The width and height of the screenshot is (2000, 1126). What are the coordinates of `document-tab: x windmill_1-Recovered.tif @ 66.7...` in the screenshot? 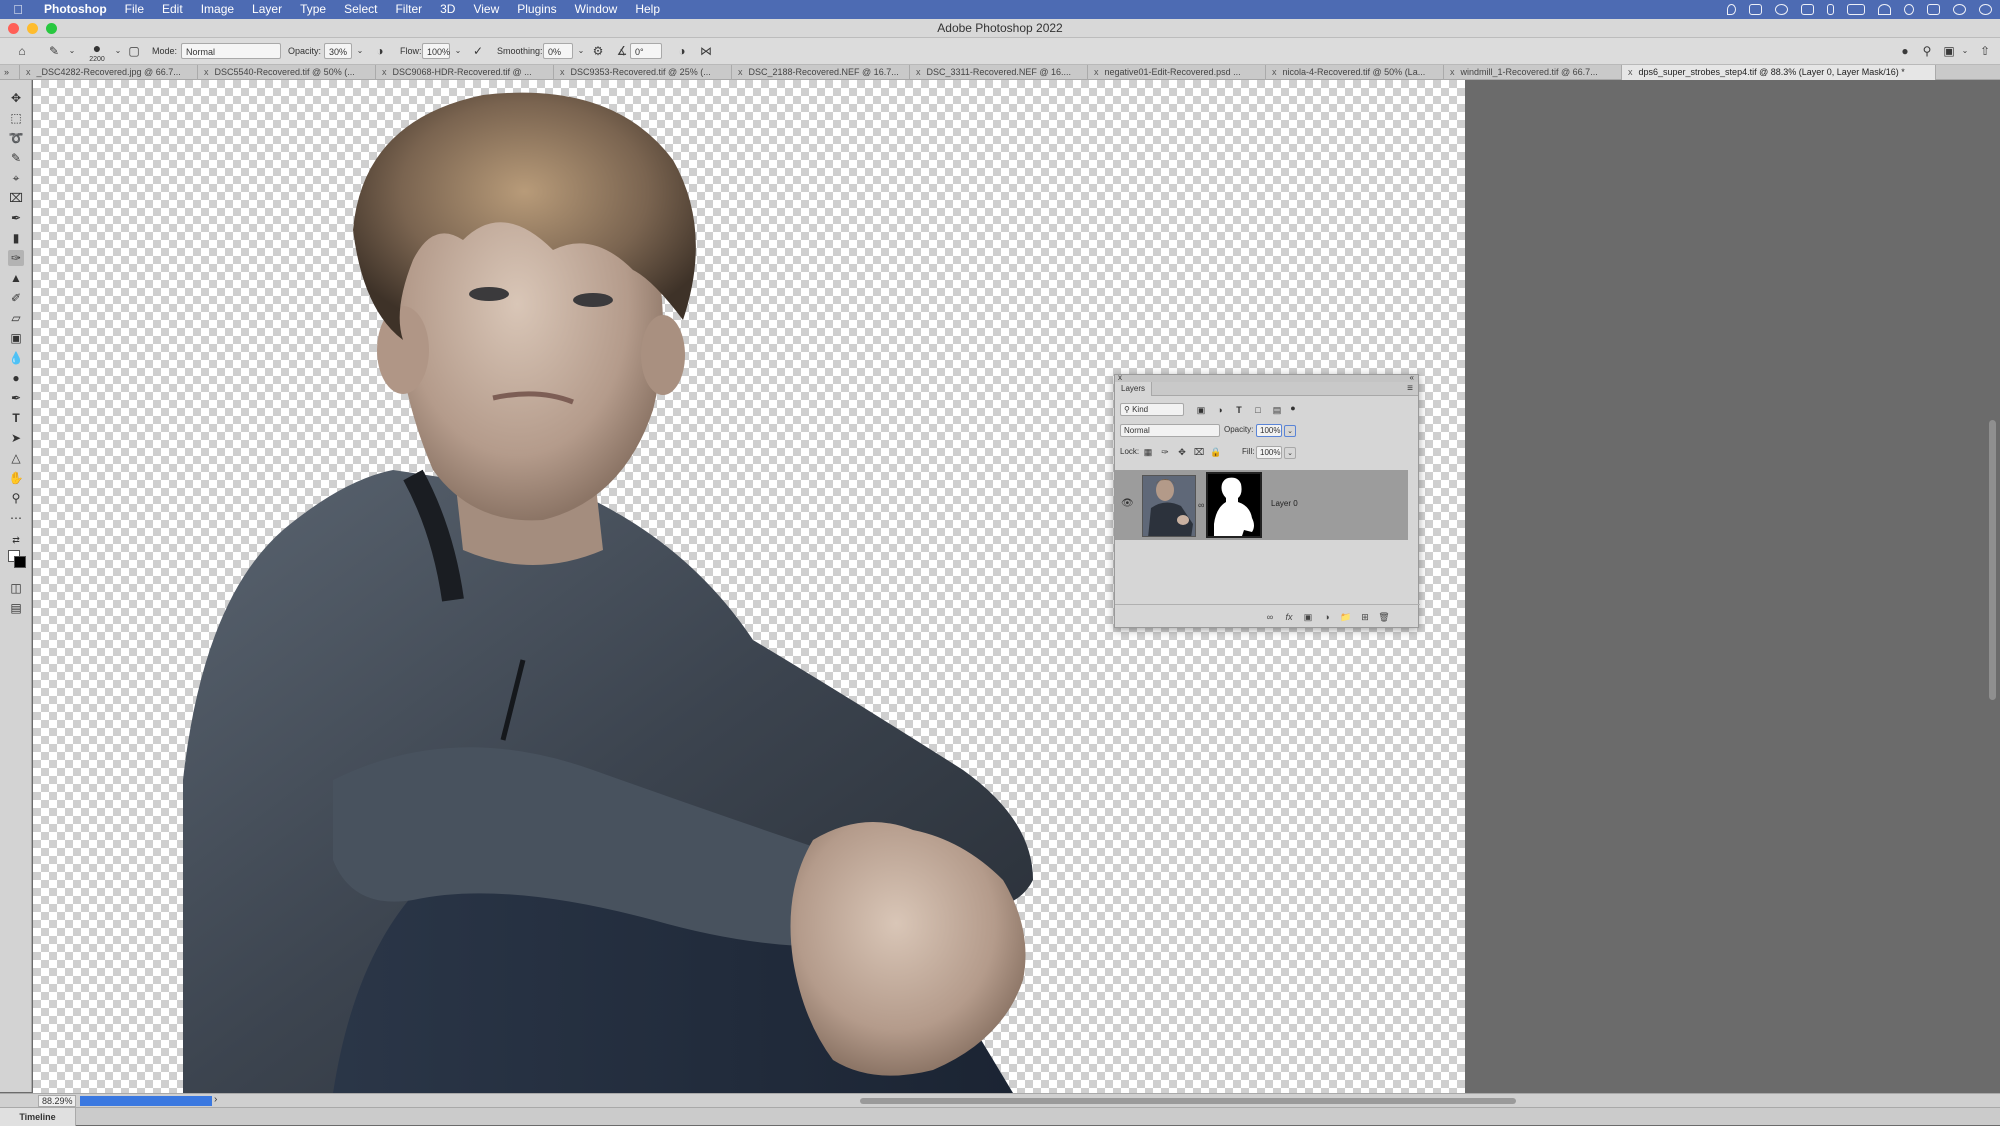 It's located at (1533, 72).